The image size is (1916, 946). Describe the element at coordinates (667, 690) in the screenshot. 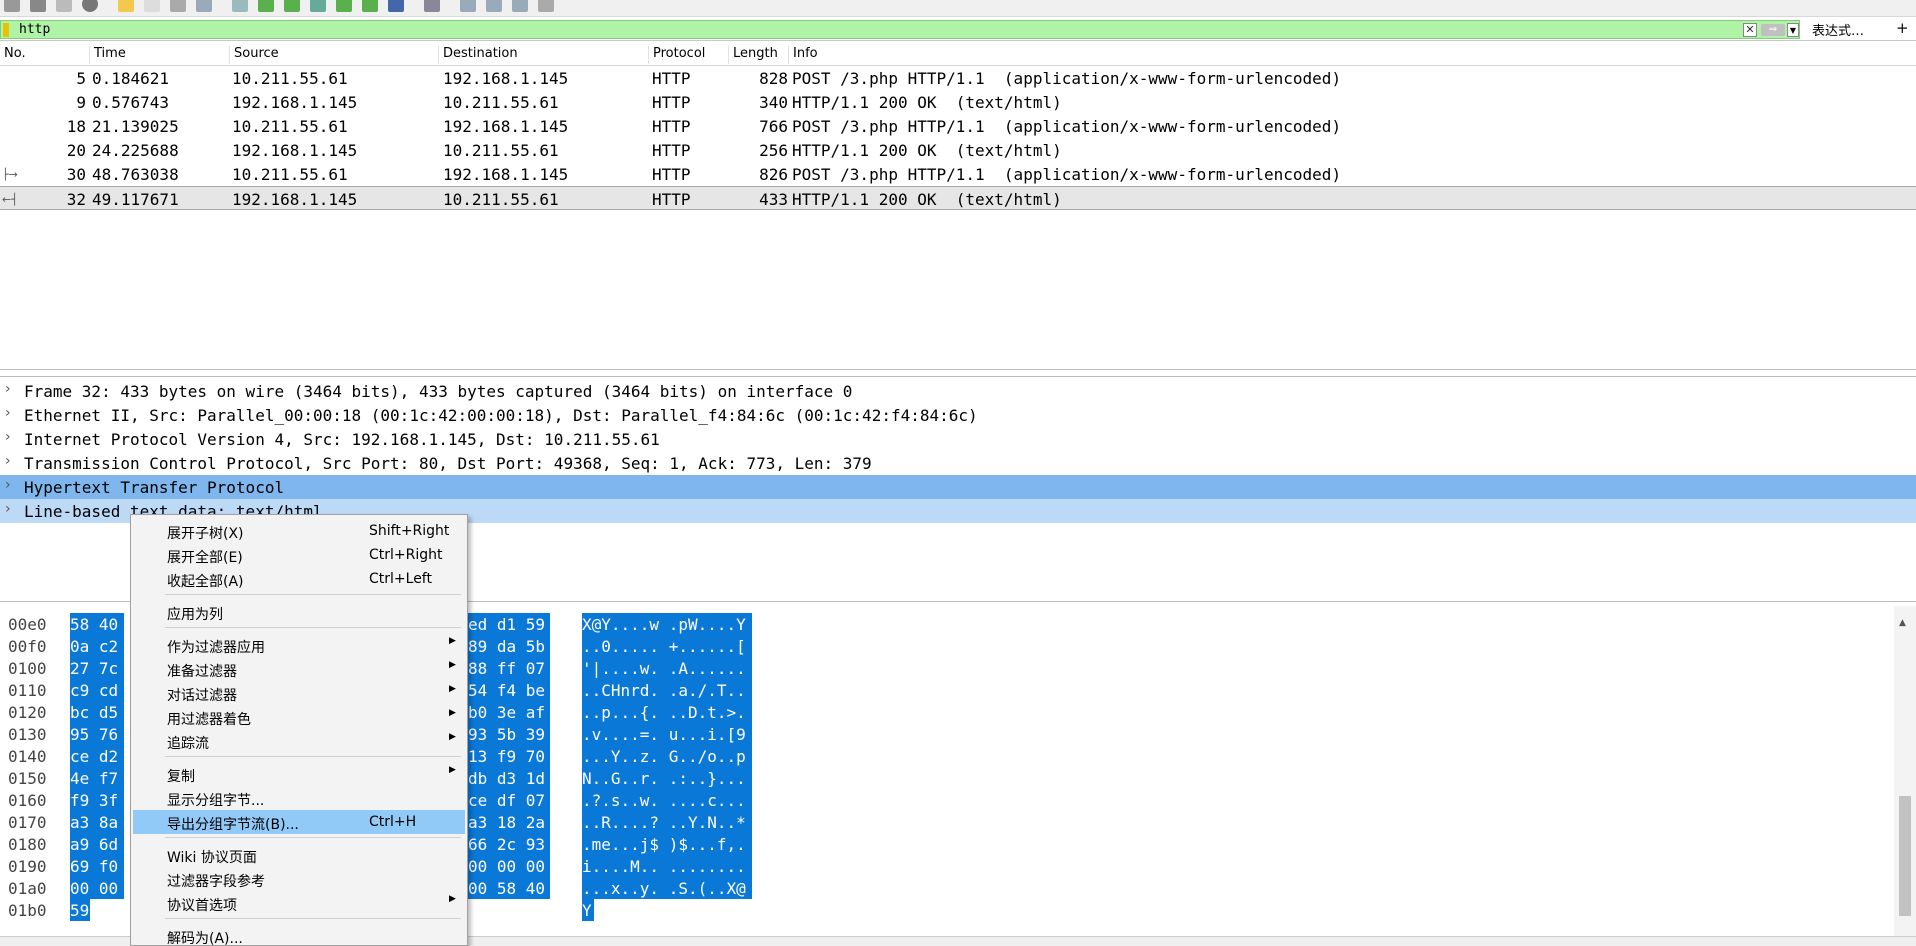

I see `hex-ascii: ..CHnrd. .a./.T..` at that location.